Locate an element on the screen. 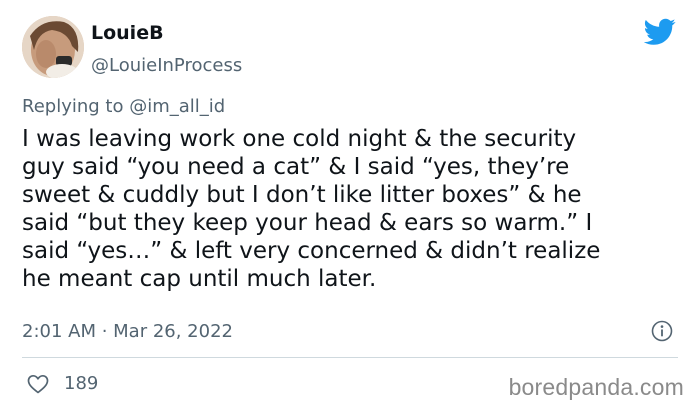 This screenshot has height=410, width=700. avatar is located at coordinates (53, 47).